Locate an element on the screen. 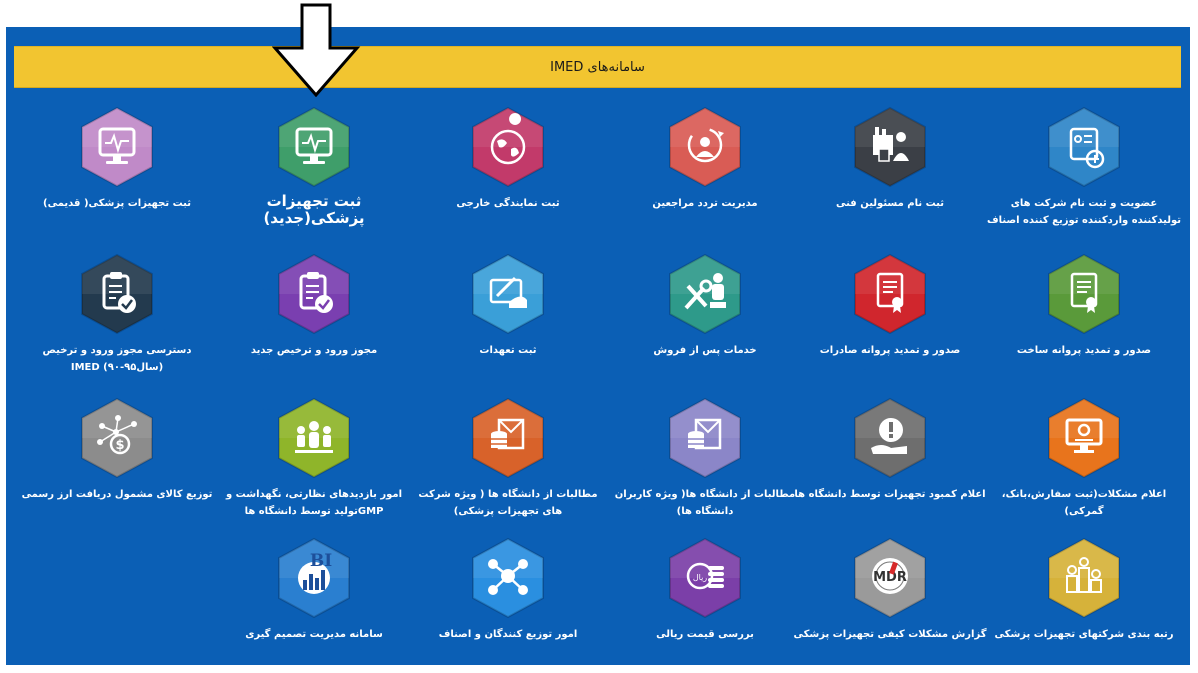  tile-icon-badge: BI is located at coordinates (314, 578).